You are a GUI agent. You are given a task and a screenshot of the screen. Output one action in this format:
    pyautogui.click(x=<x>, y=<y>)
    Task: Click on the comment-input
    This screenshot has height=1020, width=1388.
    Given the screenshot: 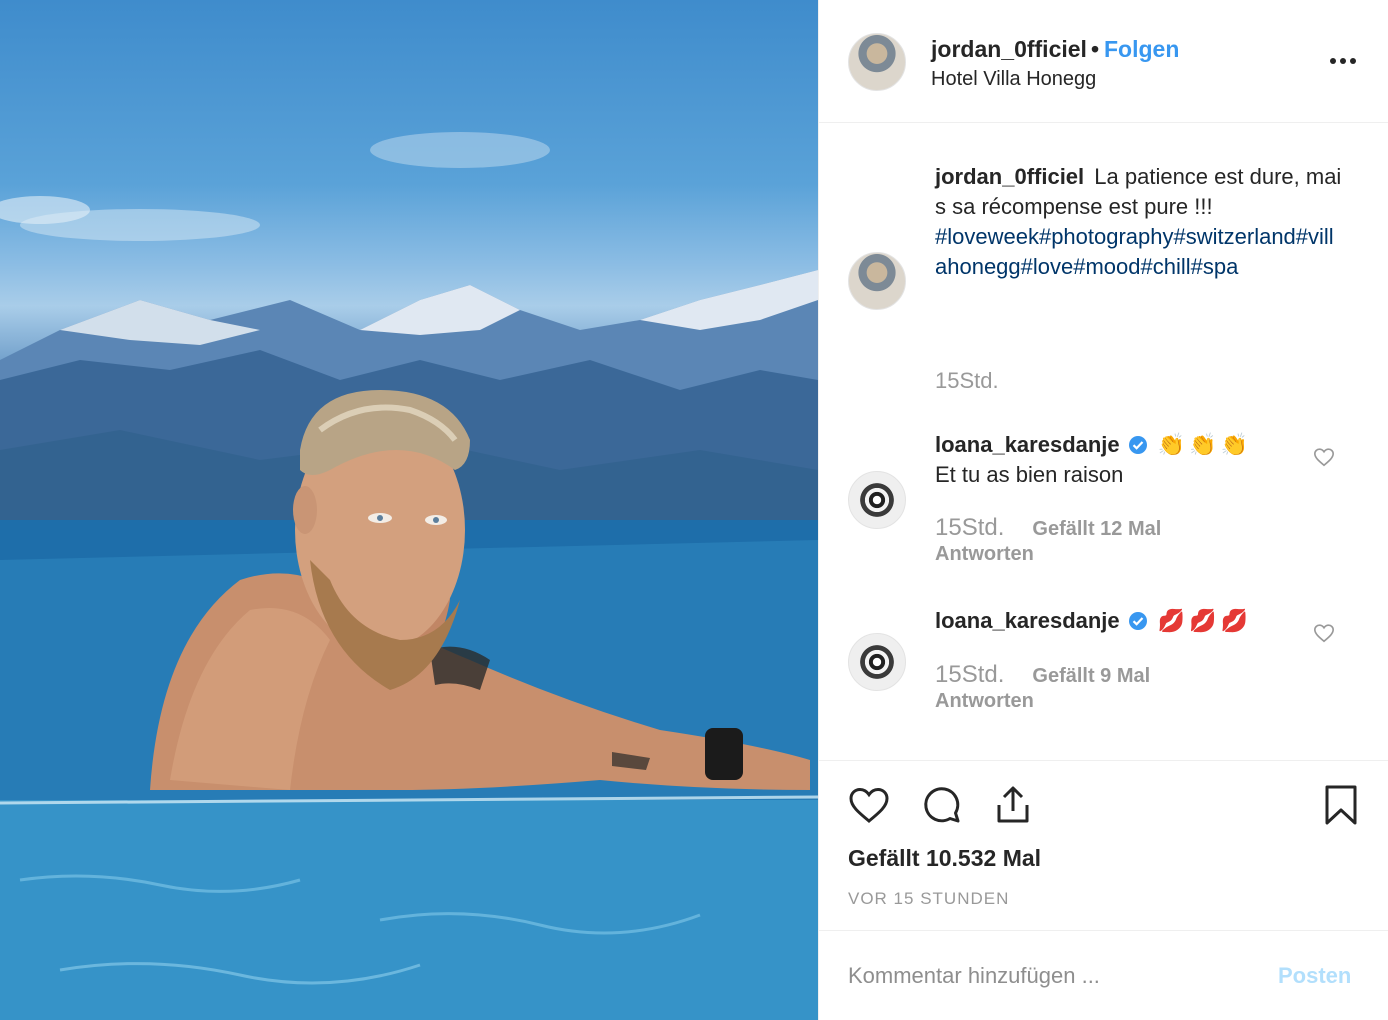 What is the action you would take?
    pyautogui.click(x=1048, y=976)
    